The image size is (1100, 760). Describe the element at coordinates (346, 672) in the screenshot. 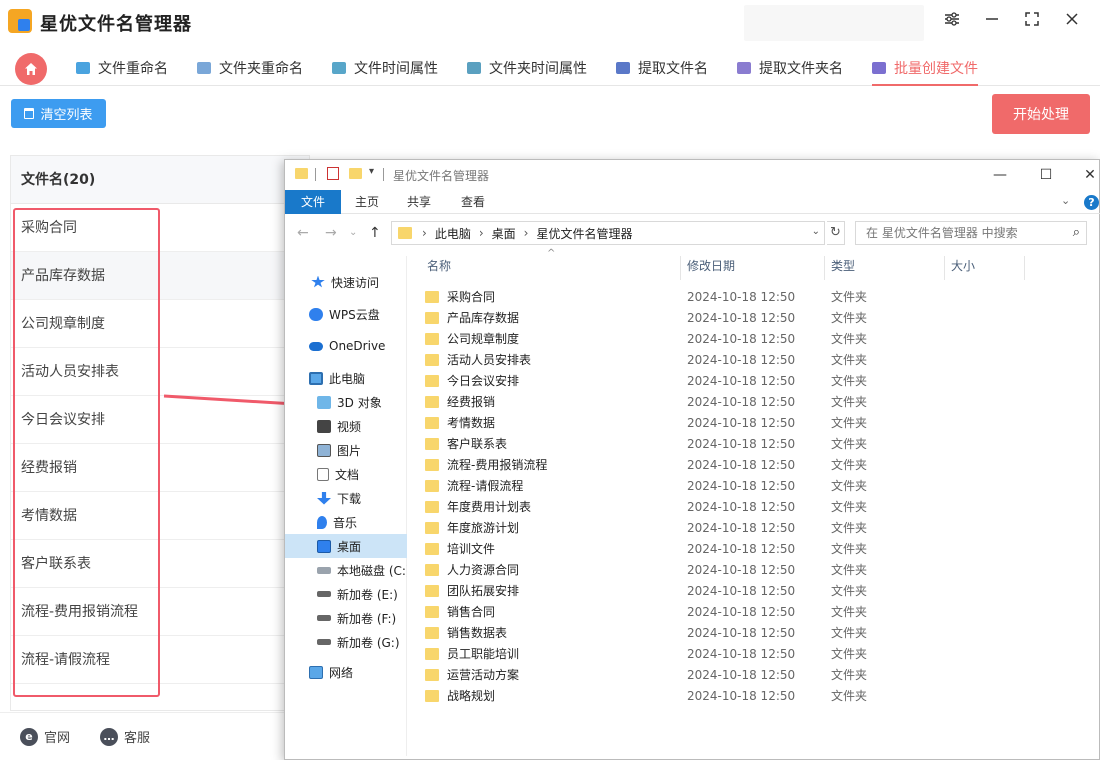

I see `nav-network: 网络` at that location.